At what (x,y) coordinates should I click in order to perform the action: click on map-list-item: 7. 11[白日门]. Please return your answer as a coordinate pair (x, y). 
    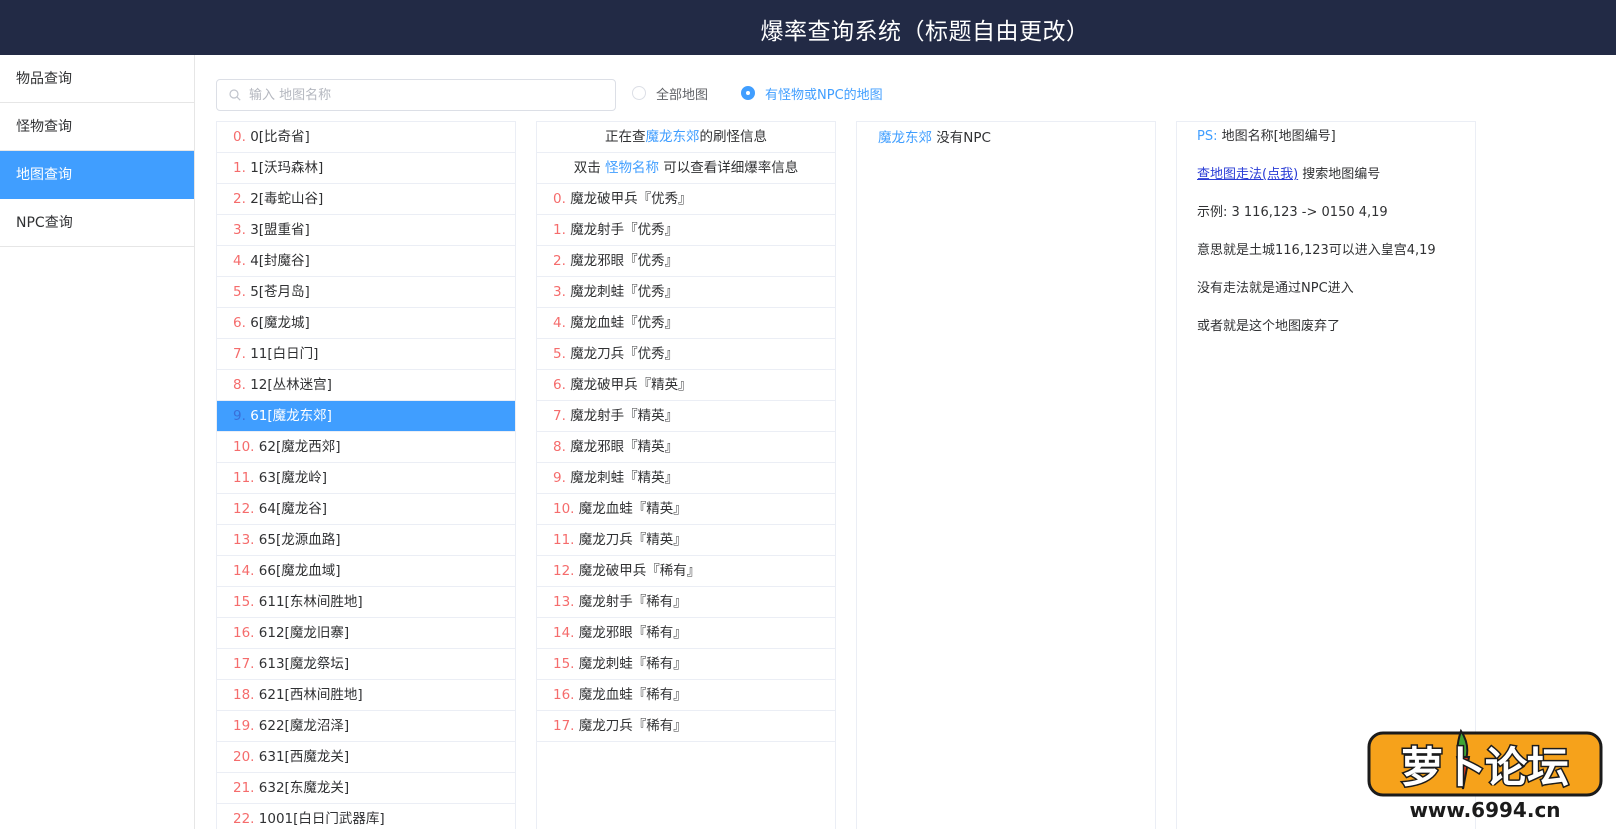
    Looking at the image, I should click on (366, 354).